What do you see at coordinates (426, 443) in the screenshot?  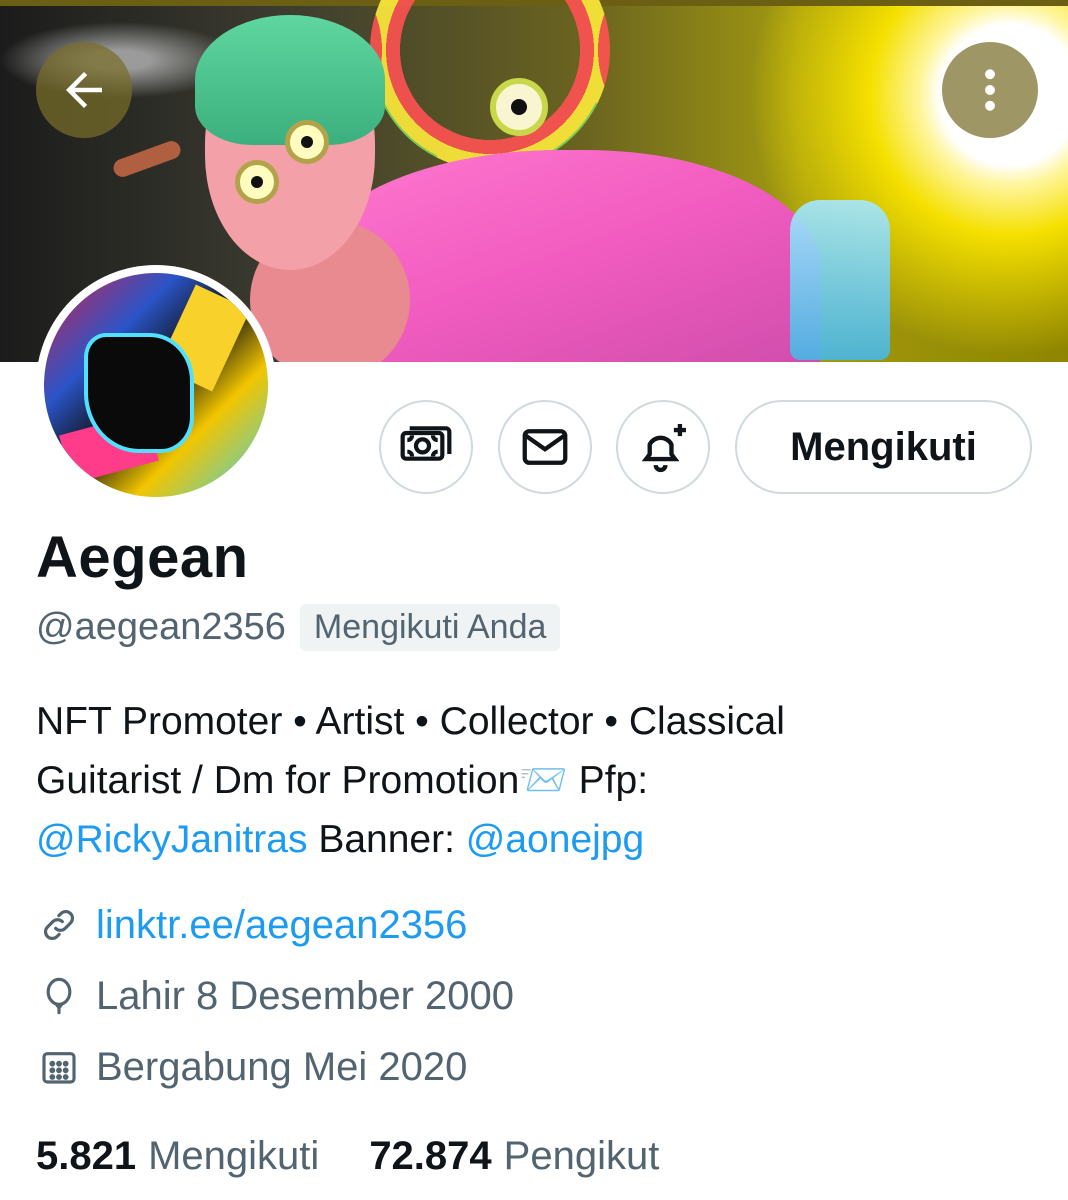 I see `money-icon` at bounding box center [426, 443].